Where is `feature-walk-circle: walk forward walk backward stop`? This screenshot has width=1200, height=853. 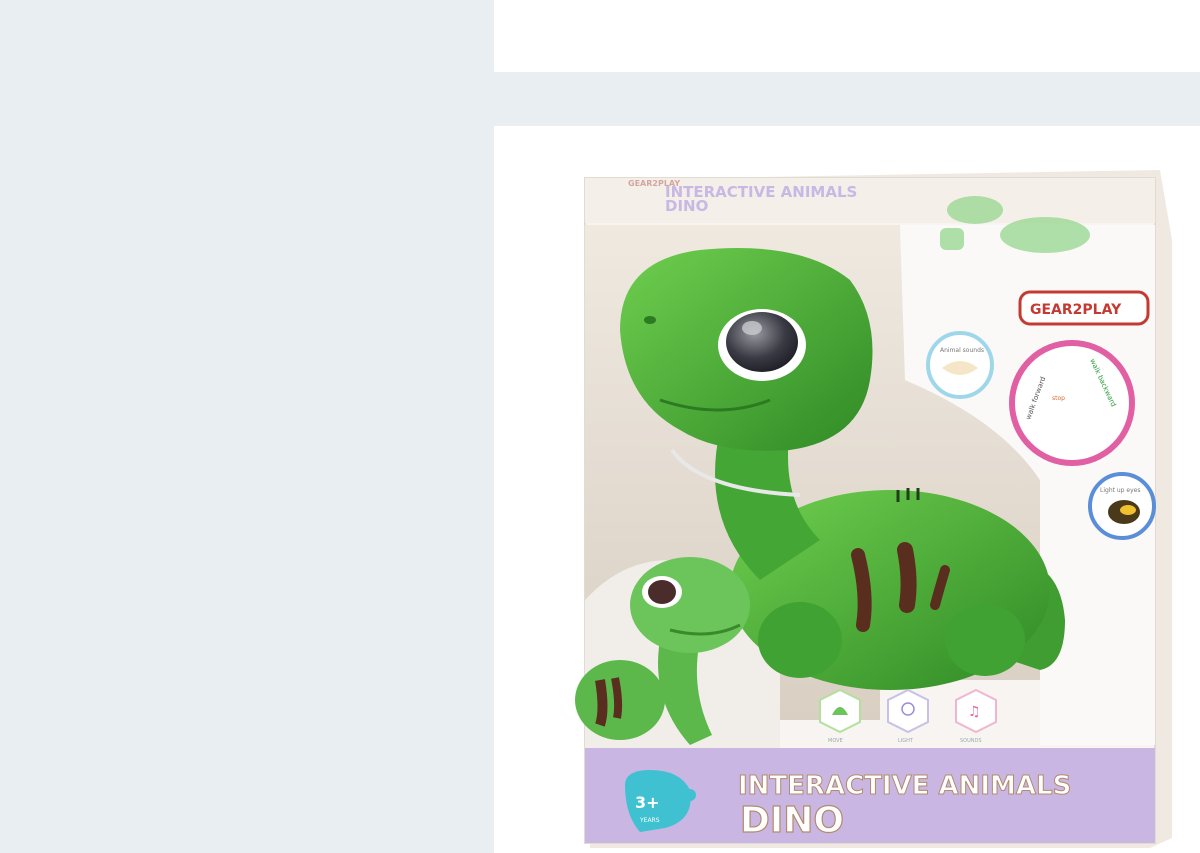 feature-walk-circle: walk forward walk backward stop is located at coordinates (1072, 403).